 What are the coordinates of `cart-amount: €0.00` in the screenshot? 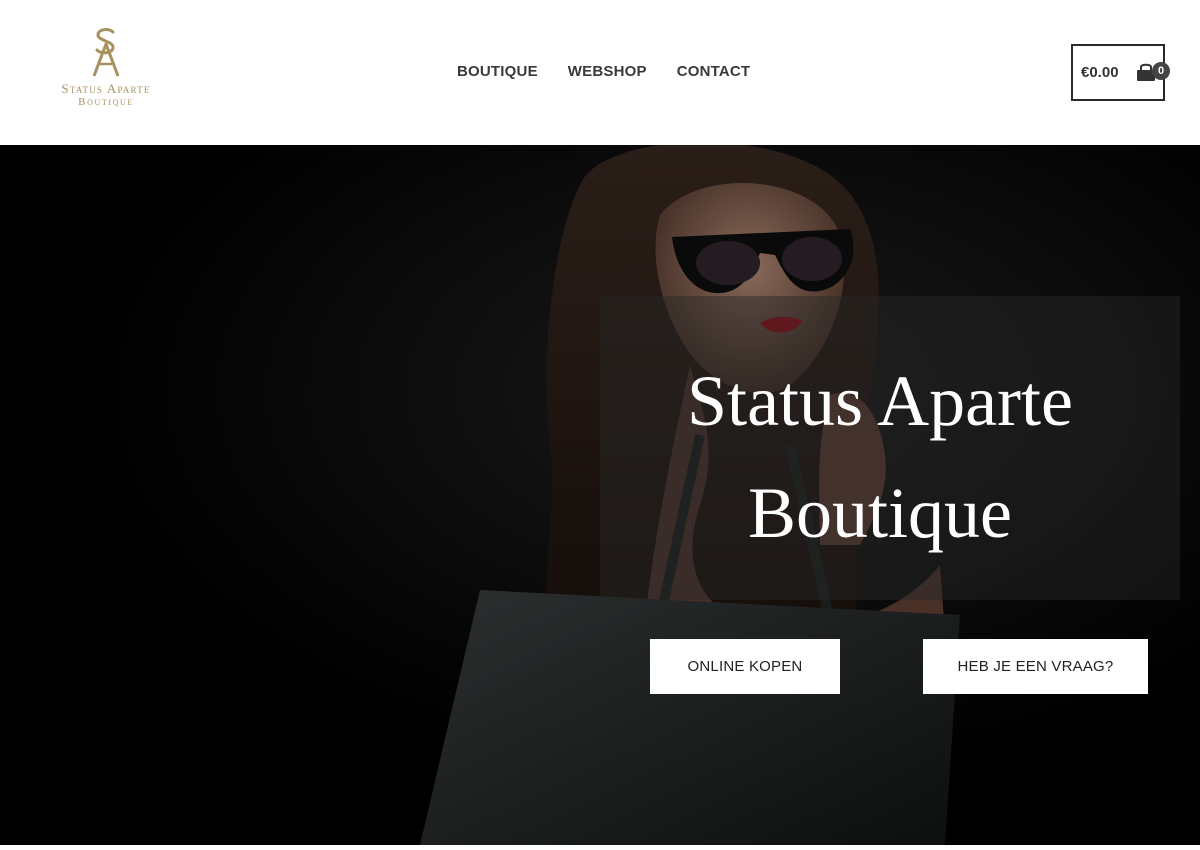 It's located at (1100, 72).